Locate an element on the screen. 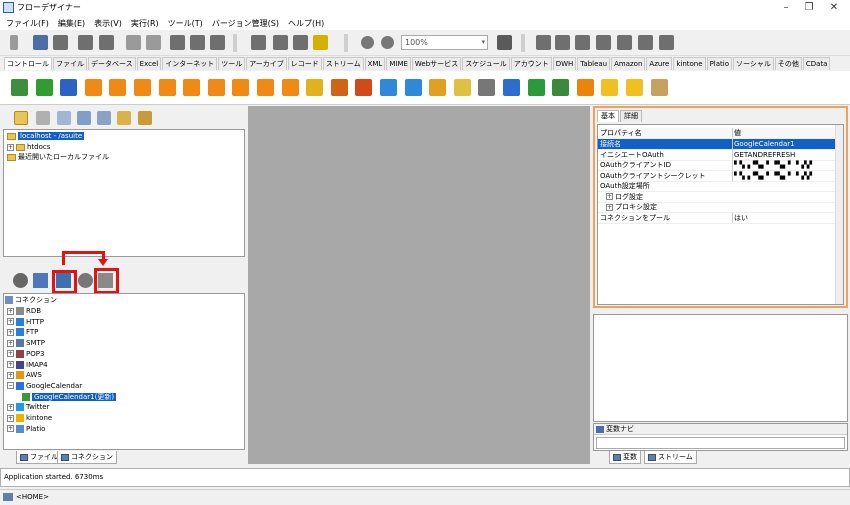 The image size is (850, 505). zoom-out-icon is located at coordinates (367, 42).